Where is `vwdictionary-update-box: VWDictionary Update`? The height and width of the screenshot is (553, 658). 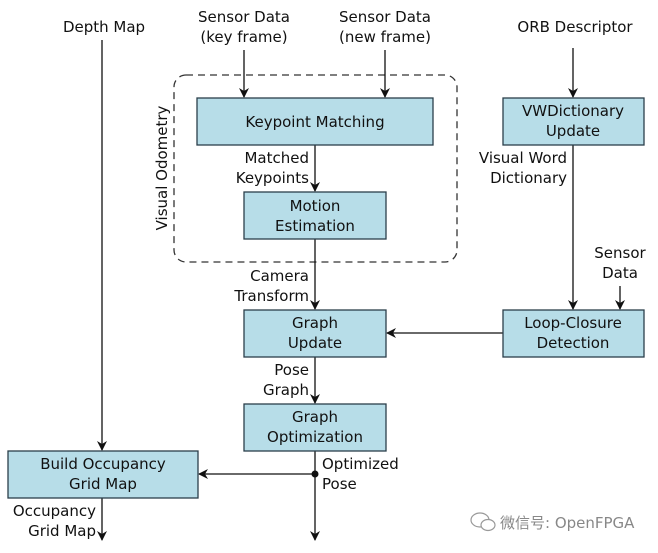
vwdictionary-update-box: VWDictionary Update is located at coordinates (573, 121).